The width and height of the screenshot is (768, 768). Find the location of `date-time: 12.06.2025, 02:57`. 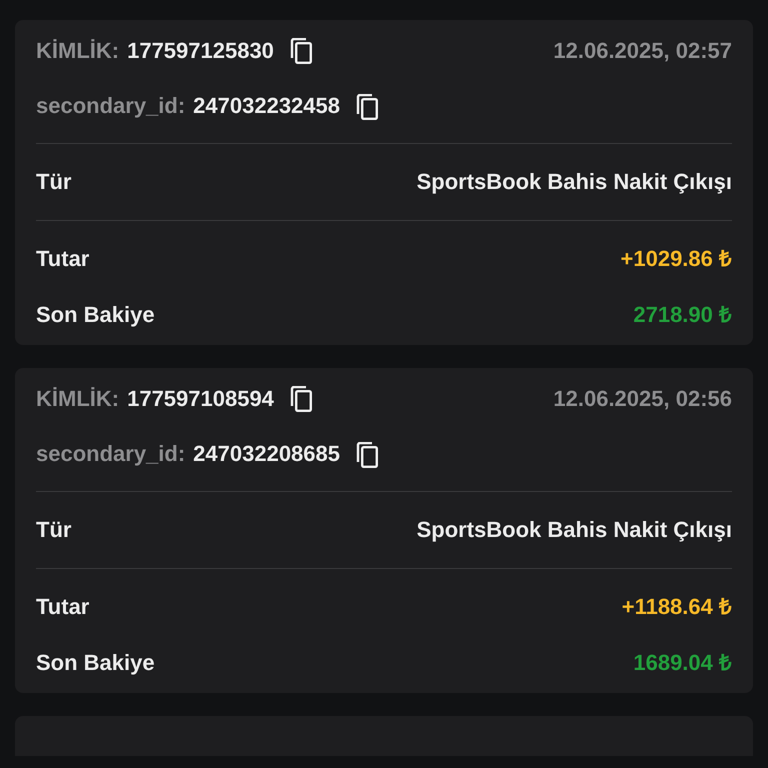

date-time: 12.06.2025, 02:57 is located at coordinates (642, 51).